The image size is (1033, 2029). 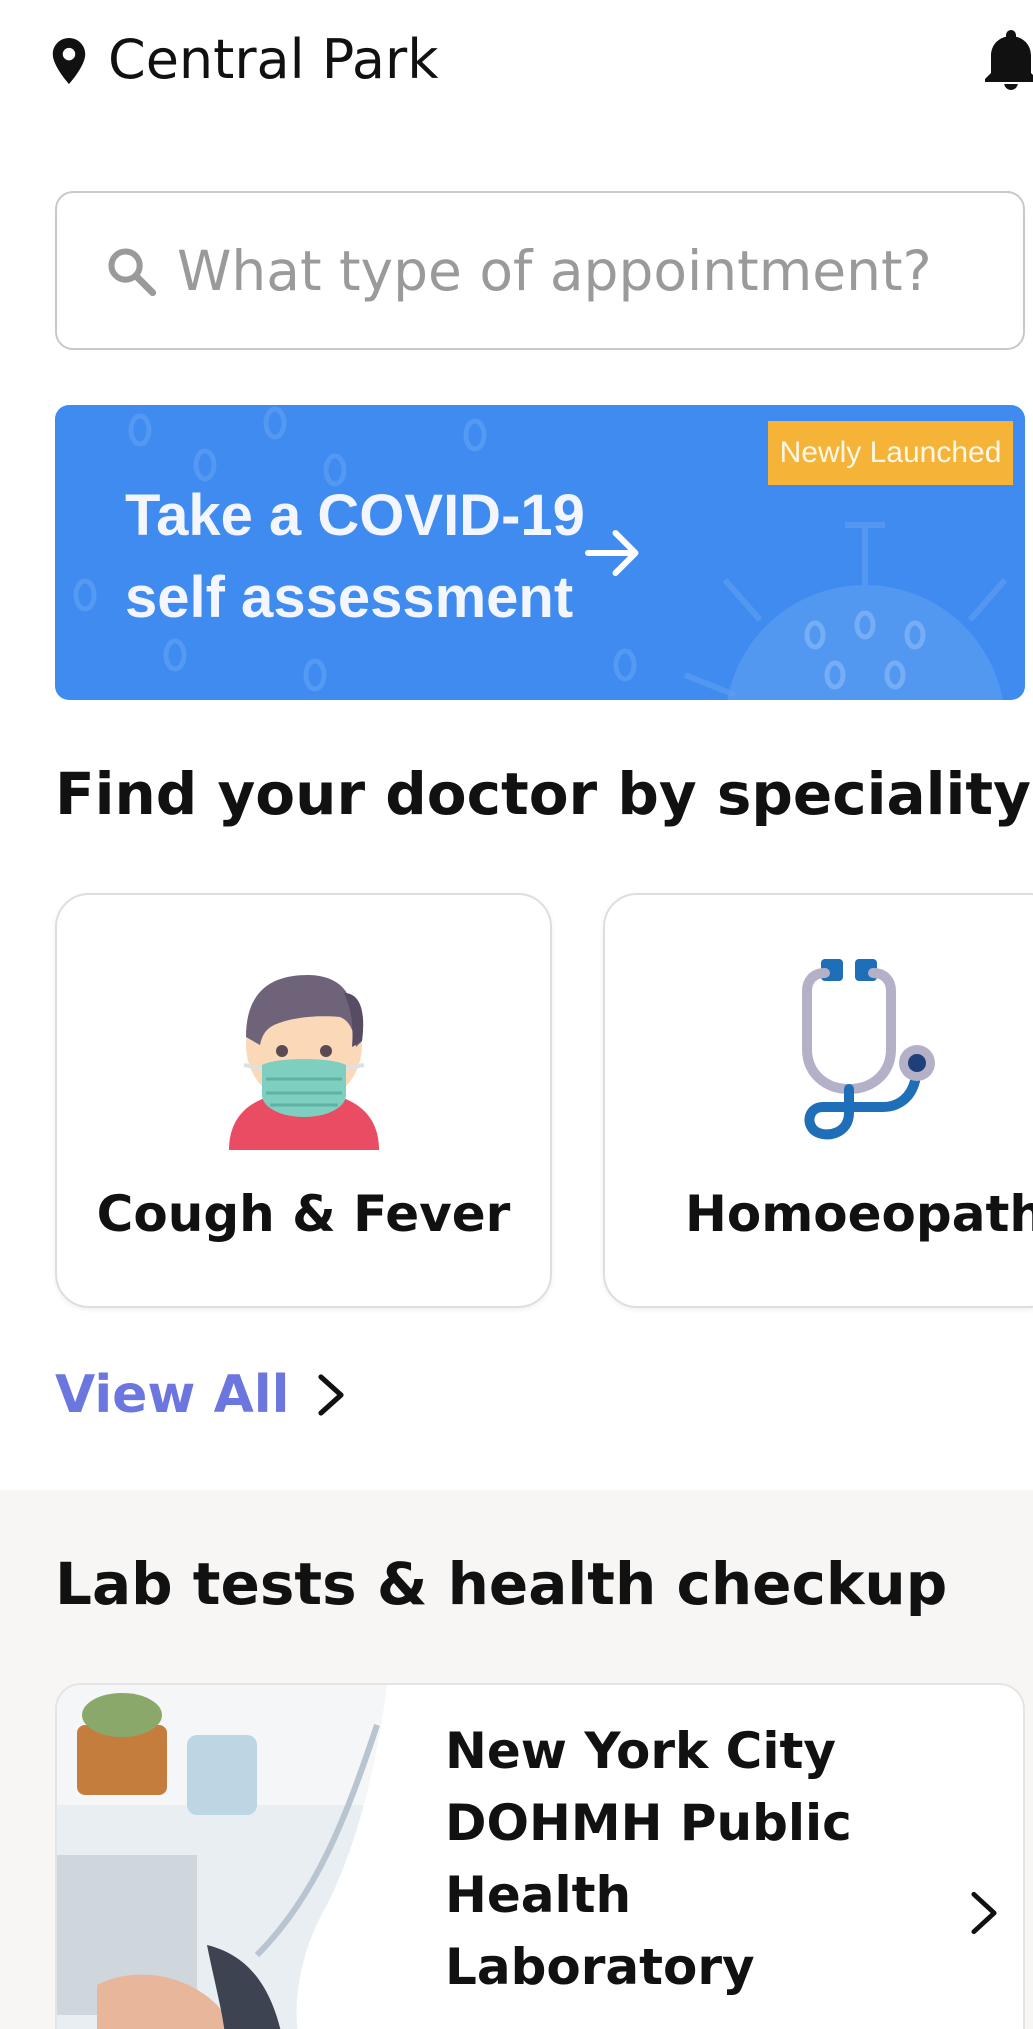 I want to click on speciality-label: Homoeopath, so click(x=859, y=1214).